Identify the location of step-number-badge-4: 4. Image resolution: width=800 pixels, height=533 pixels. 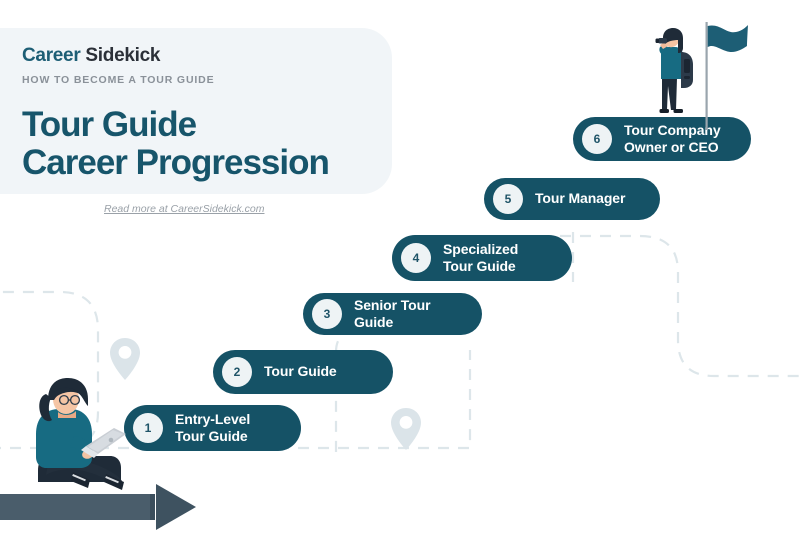
(416, 258).